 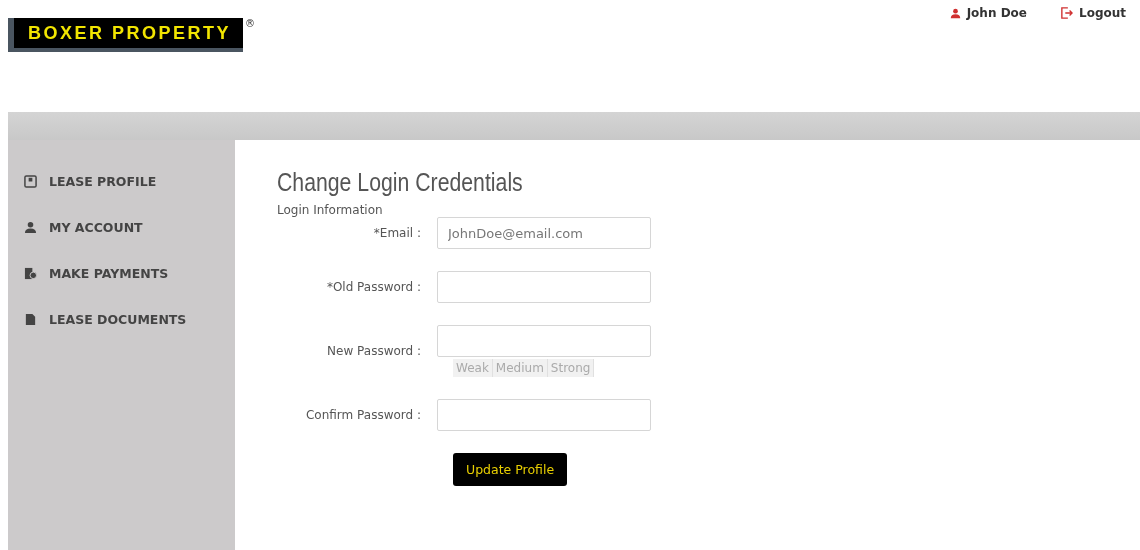 I want to click on logout-link: Logout, so click(x=1093, y=13).